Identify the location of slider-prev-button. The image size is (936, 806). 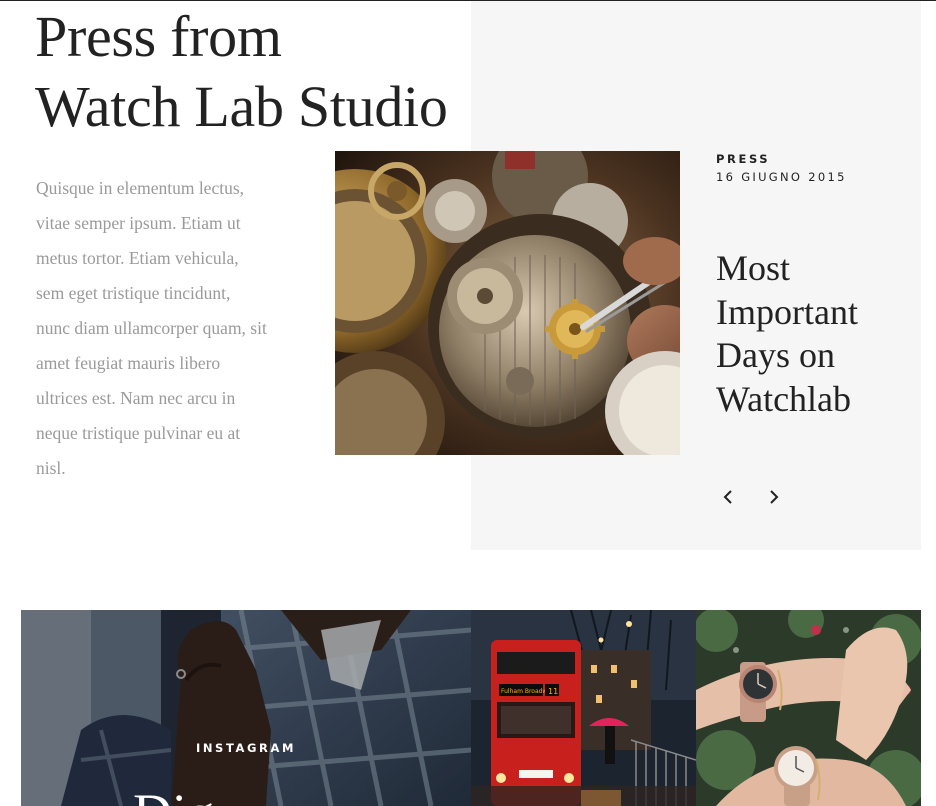
(728, 497).